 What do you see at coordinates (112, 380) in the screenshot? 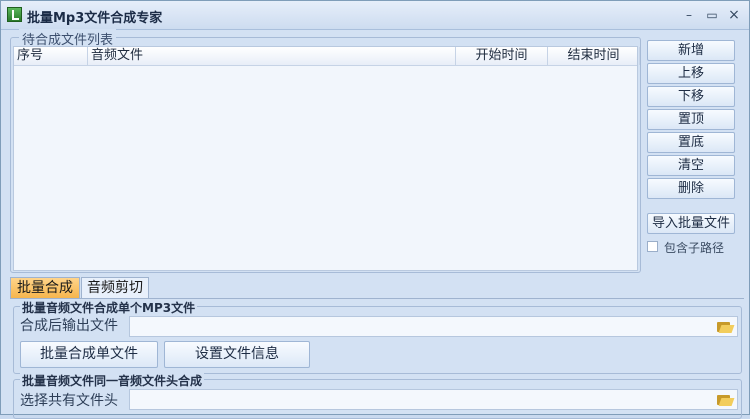
I see `merge-header-group-label: 批量音频文件同一音频文件头合成` at bounding box center [112, 380].